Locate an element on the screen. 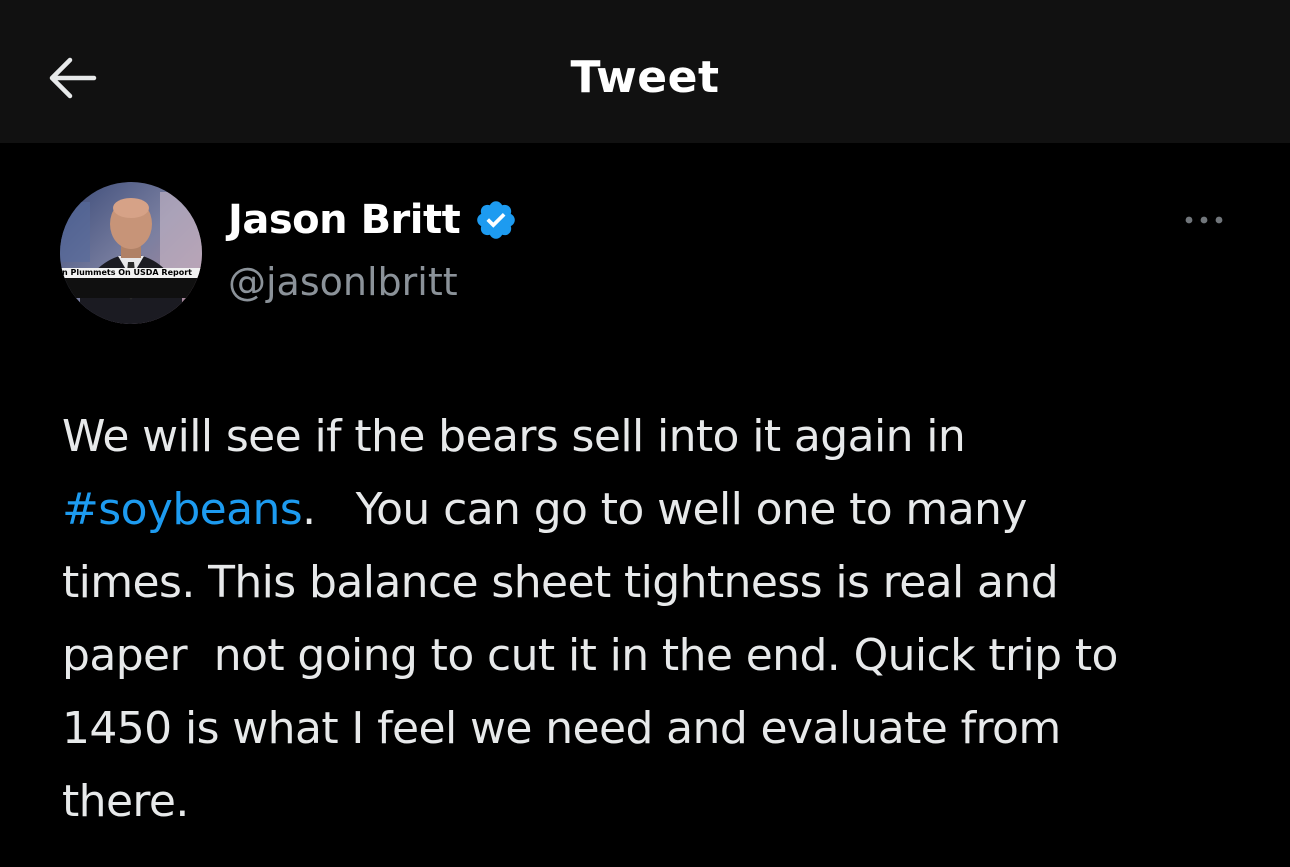  more-horizontal-icon is located at coordinates (1204, 220).